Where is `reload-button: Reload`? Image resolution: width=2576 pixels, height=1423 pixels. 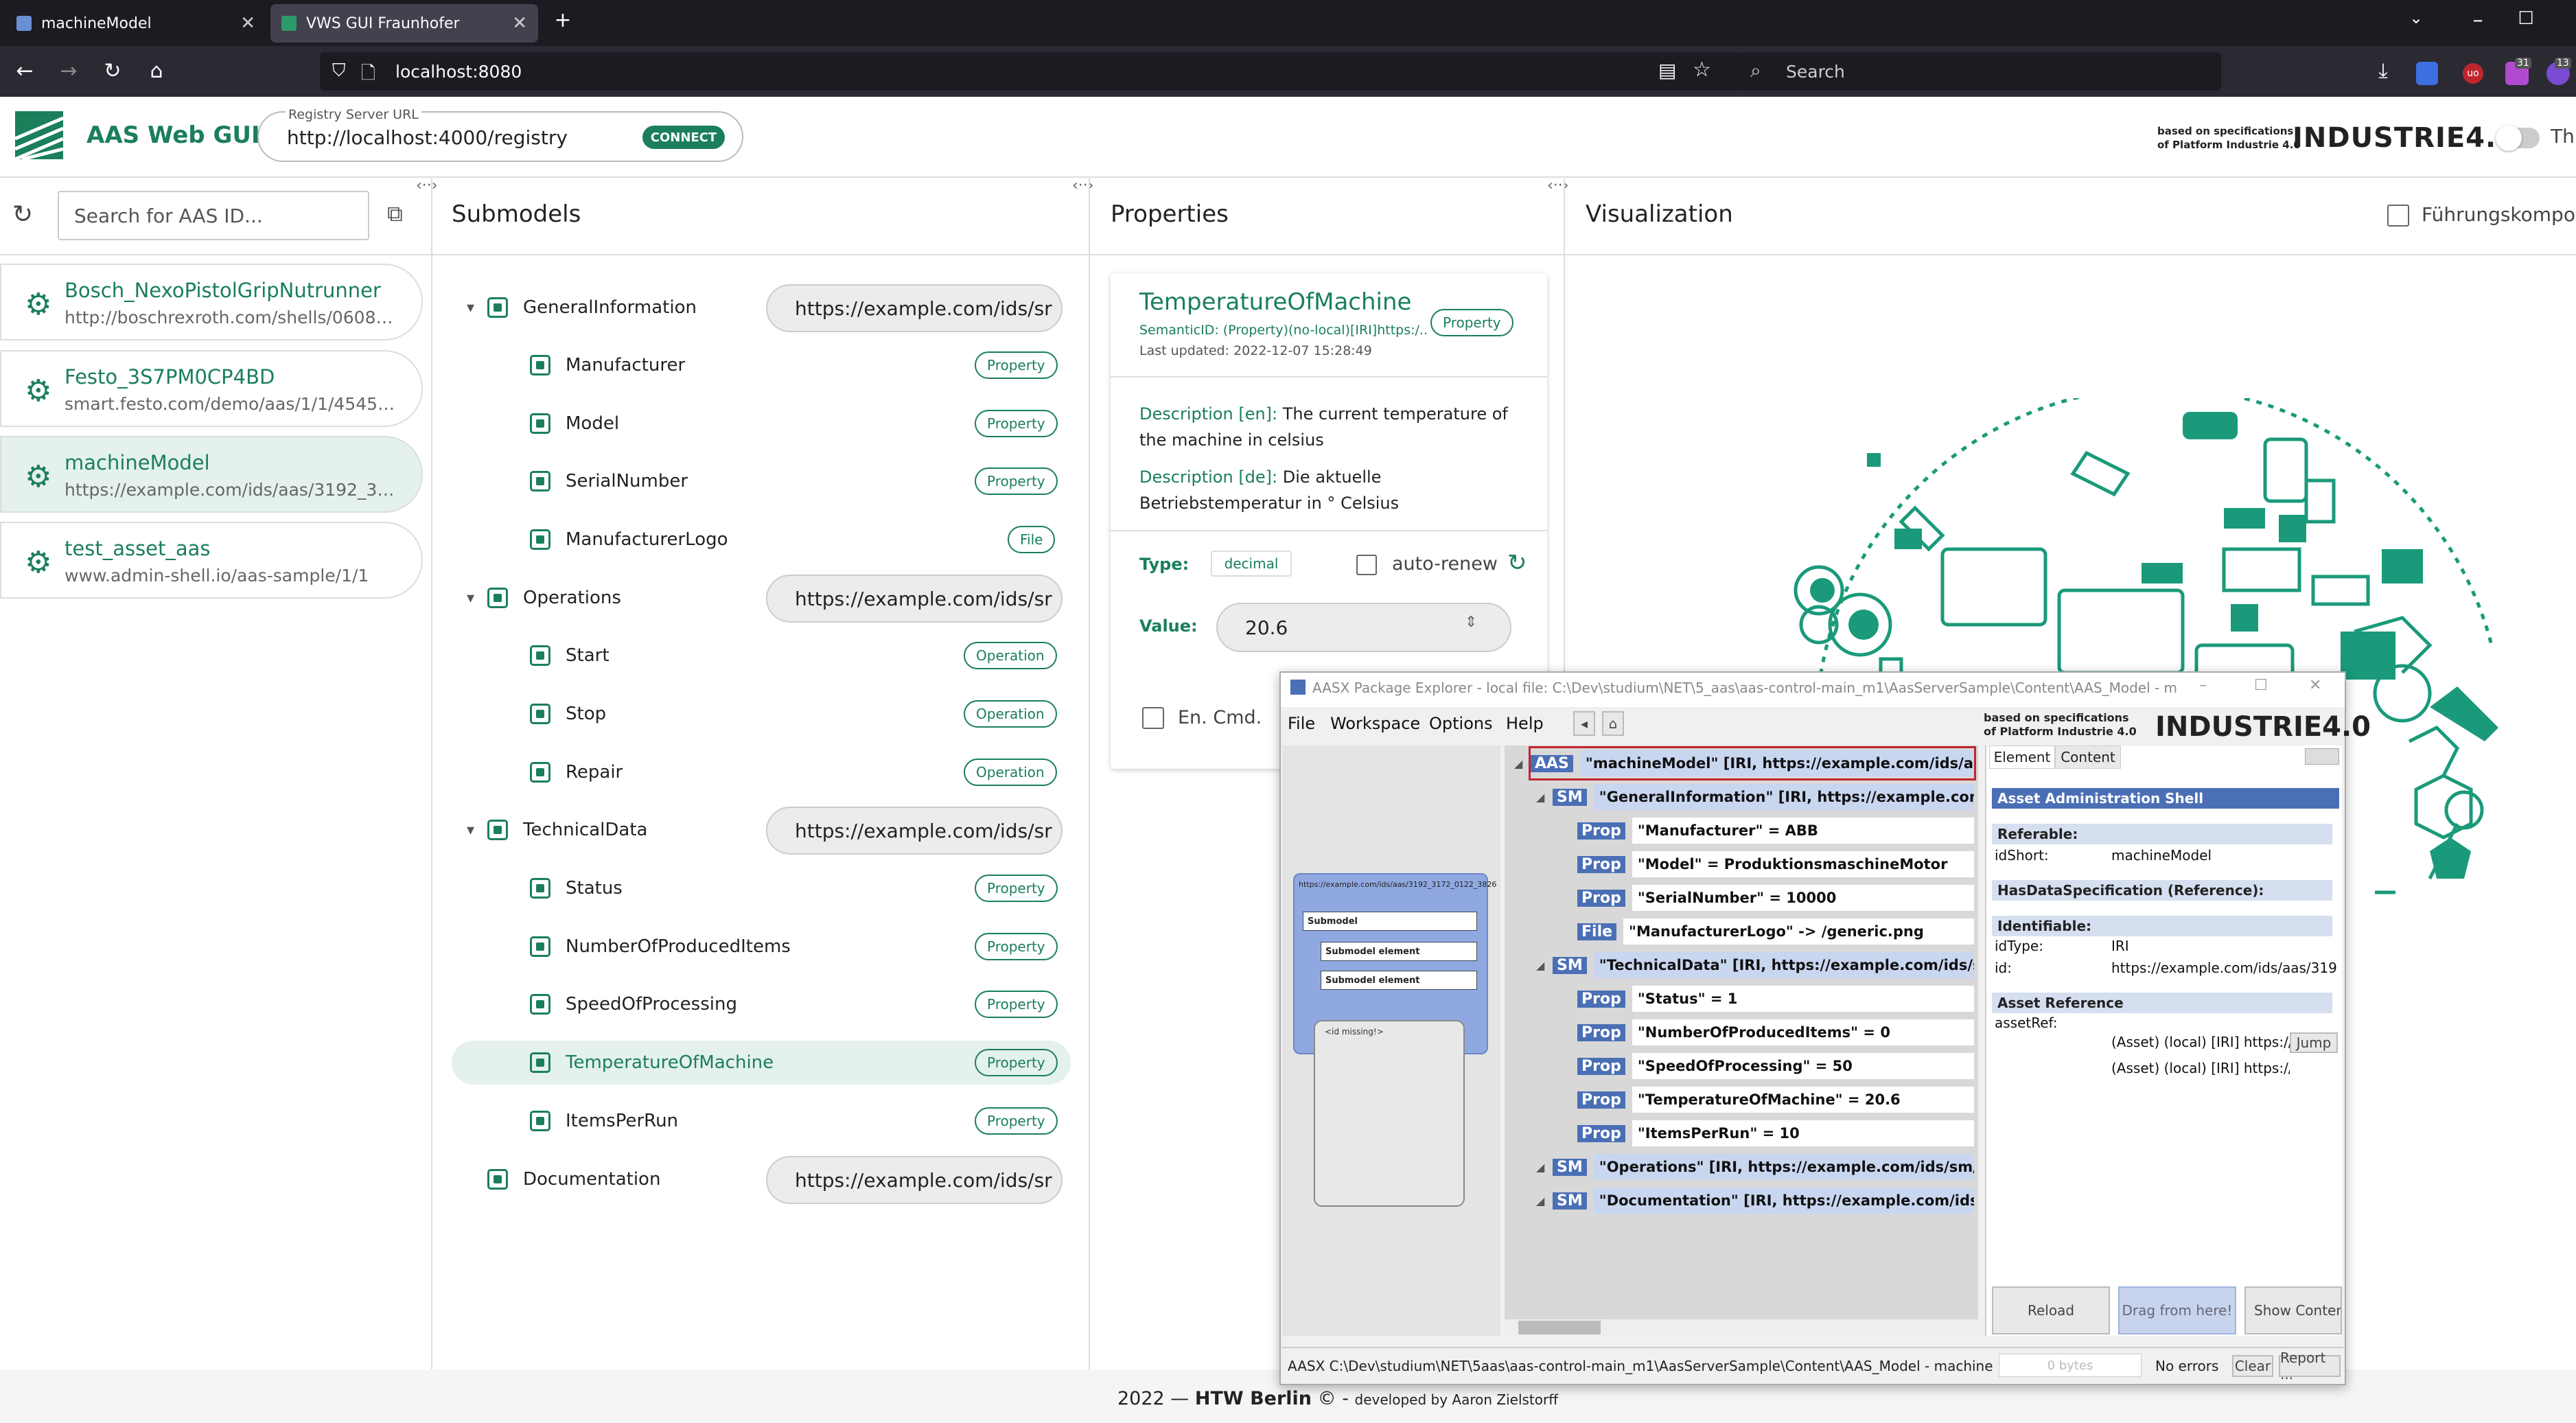 reload-button: Reload is located at coordinates (2051, 1310).